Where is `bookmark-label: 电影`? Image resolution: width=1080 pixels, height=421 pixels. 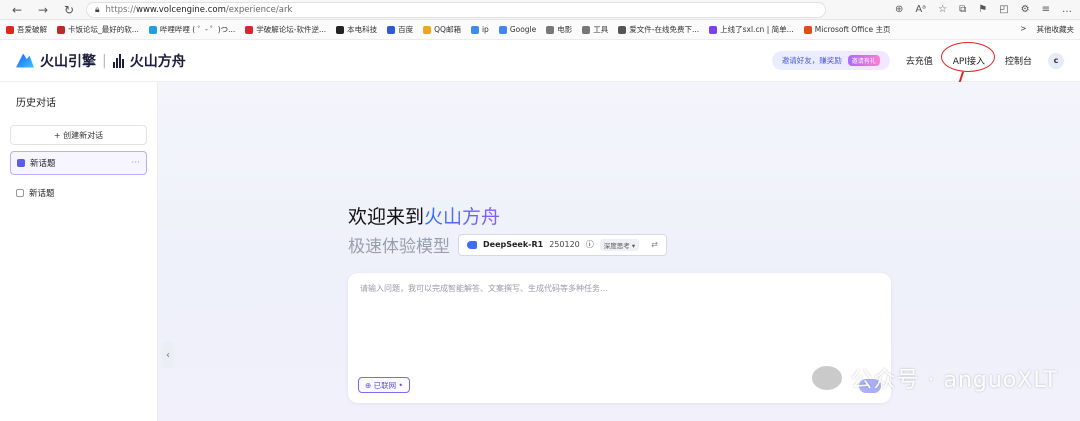 bookmark-label: 电影 is located at coordinates (565, 29).